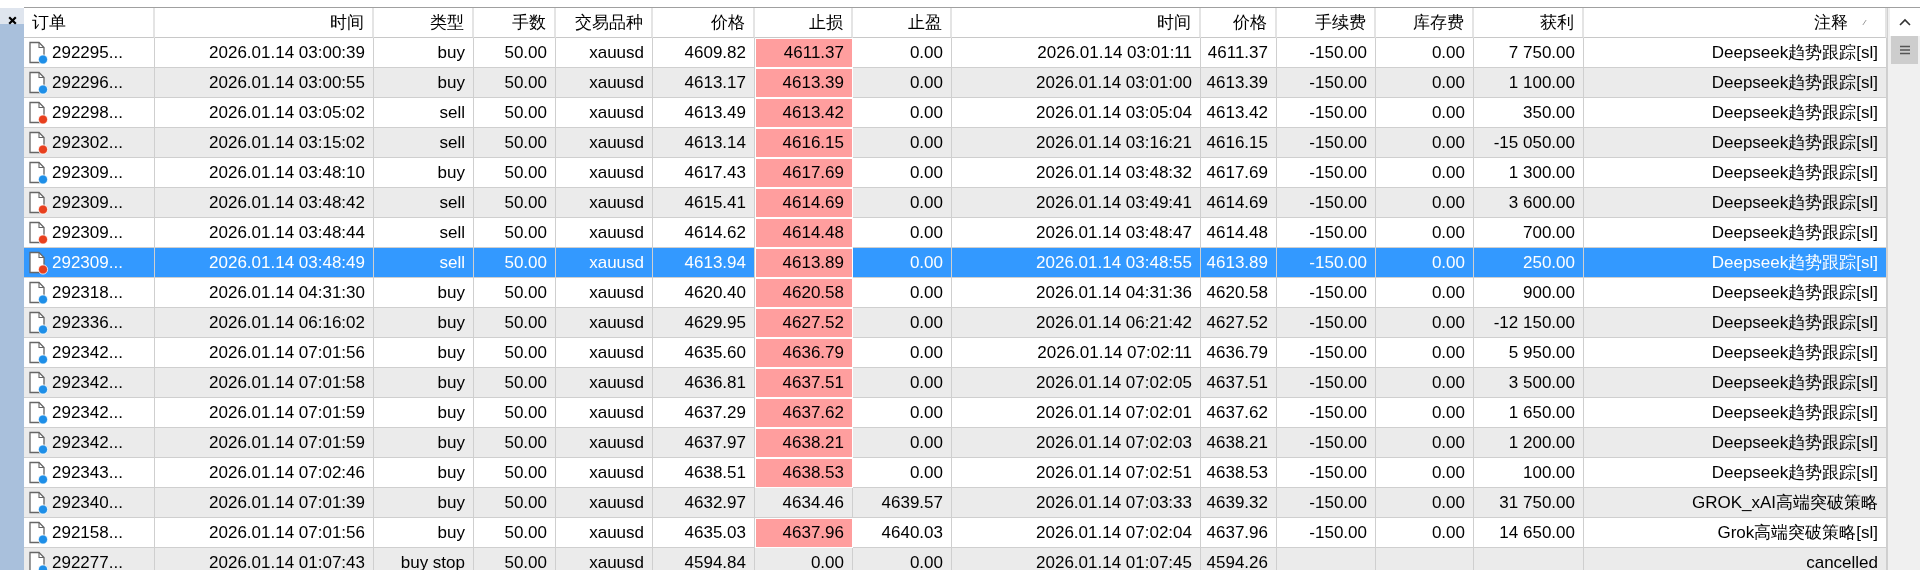 The width and height of the screenshot is (1920, 570). Describe the element at coordinates (902, 23) in the screenshot. I see `column-header: 止盈` at that location.